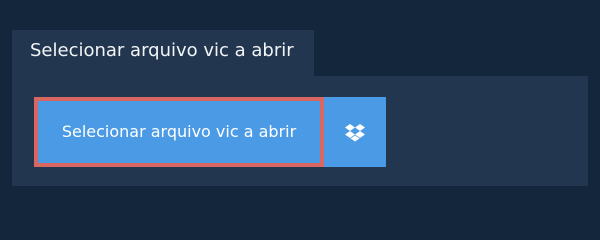 The height and width of the screenshot is (240, 600). I want to click on dropbox-icon, so click(355, 133).